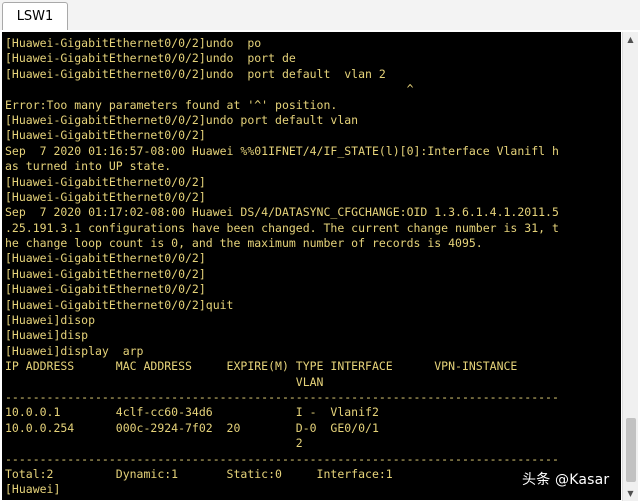  What do you see at coordinates (88, 166) in the screenshot?
I see `terminal-line: as turned into UP state.` at bounding box center [88, 166].